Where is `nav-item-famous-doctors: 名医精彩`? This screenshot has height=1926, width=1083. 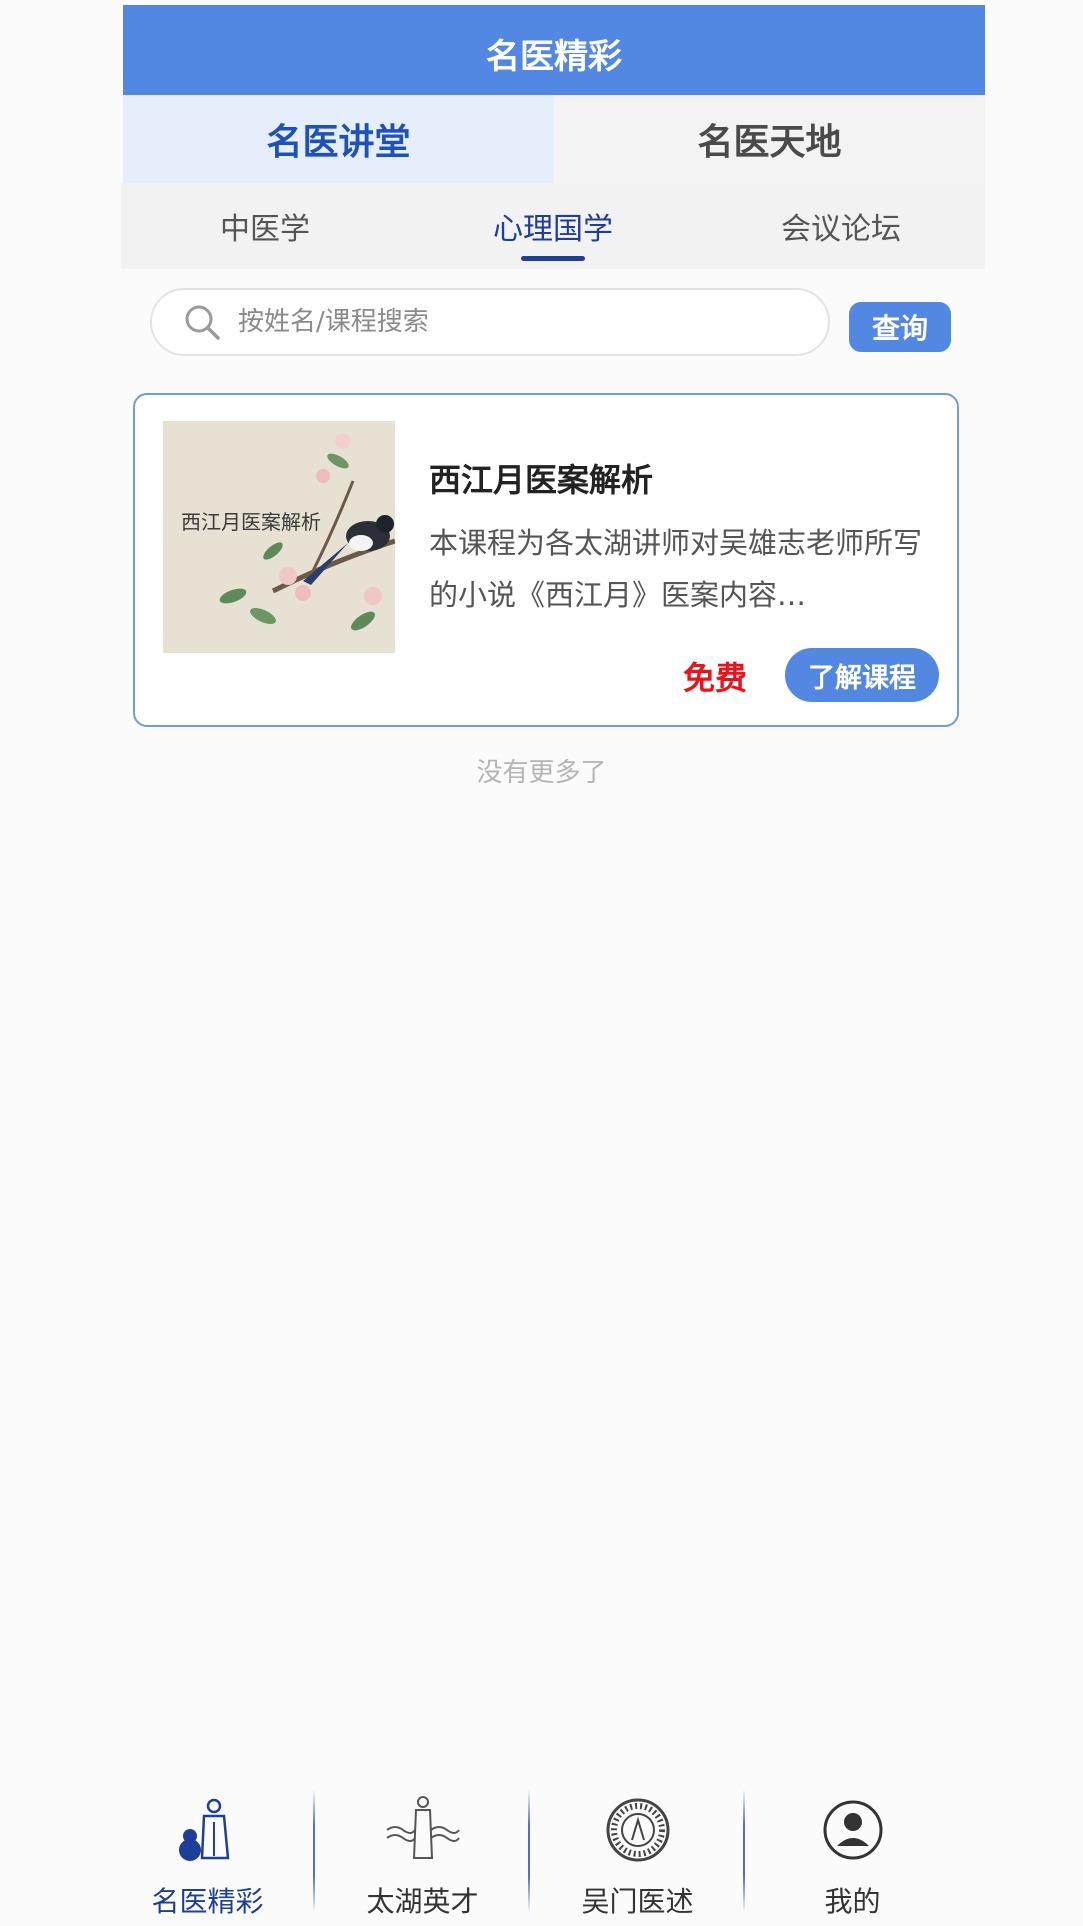 nav-item-famous-doctors: 名医精彩 is located at coordinates (207, 1853).